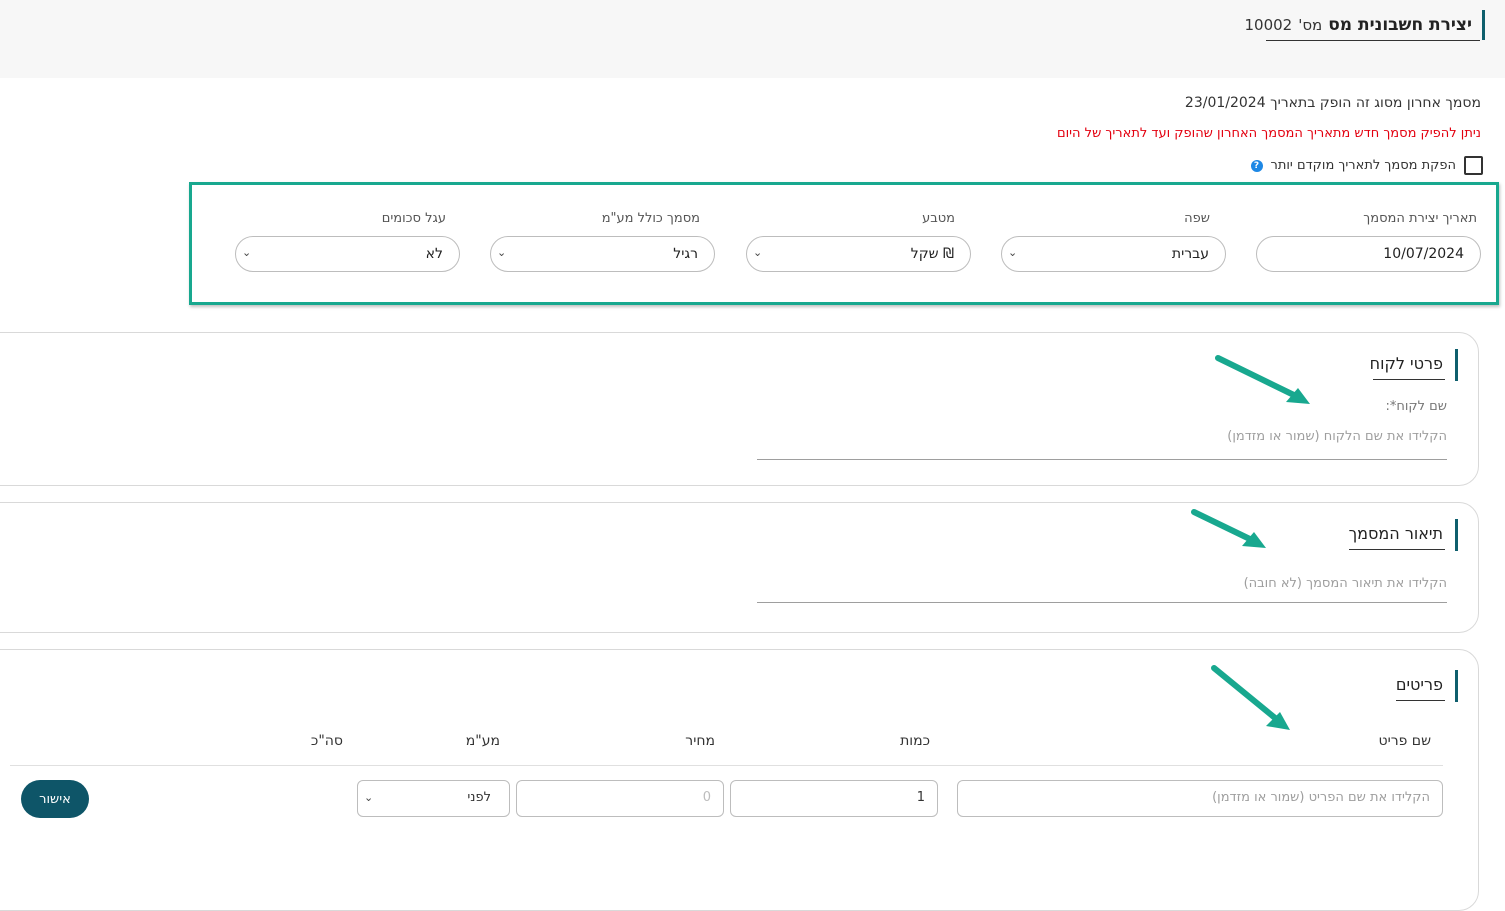  Describe the element at coordinates (434, 254) in the screenshot. I see `rounding-value: לא` at that location.